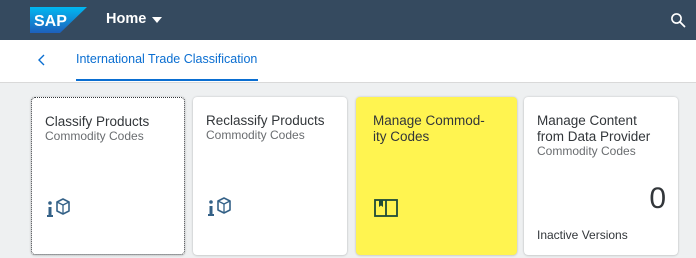 The height and width of the screenshot is (258, 696). Describe the element at coordinates (126, 19) in the screenshot. I see `home-label: Home` at that location.